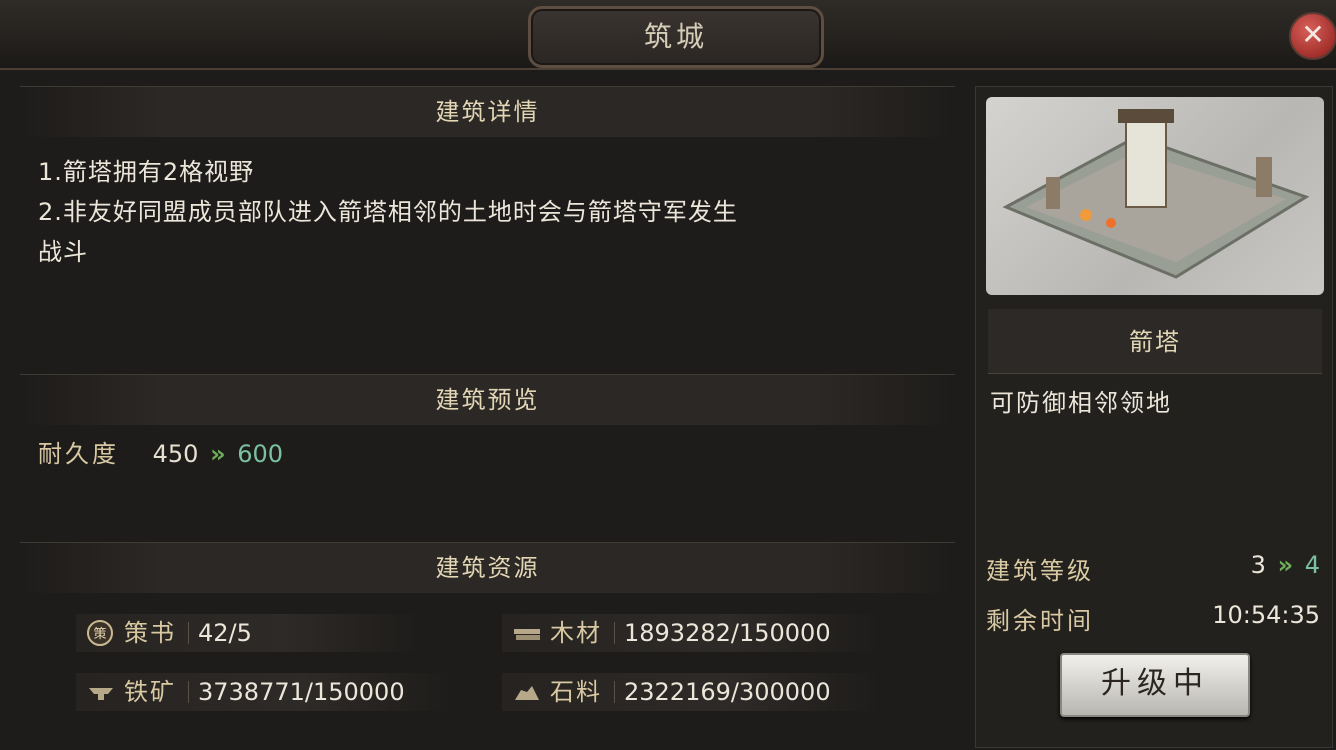 This screenshot has width=1336, height=750. Describe the element at coordinates (1081, 403) in the screenshot. I see `building-description: 可防御相邻领地` at that location.